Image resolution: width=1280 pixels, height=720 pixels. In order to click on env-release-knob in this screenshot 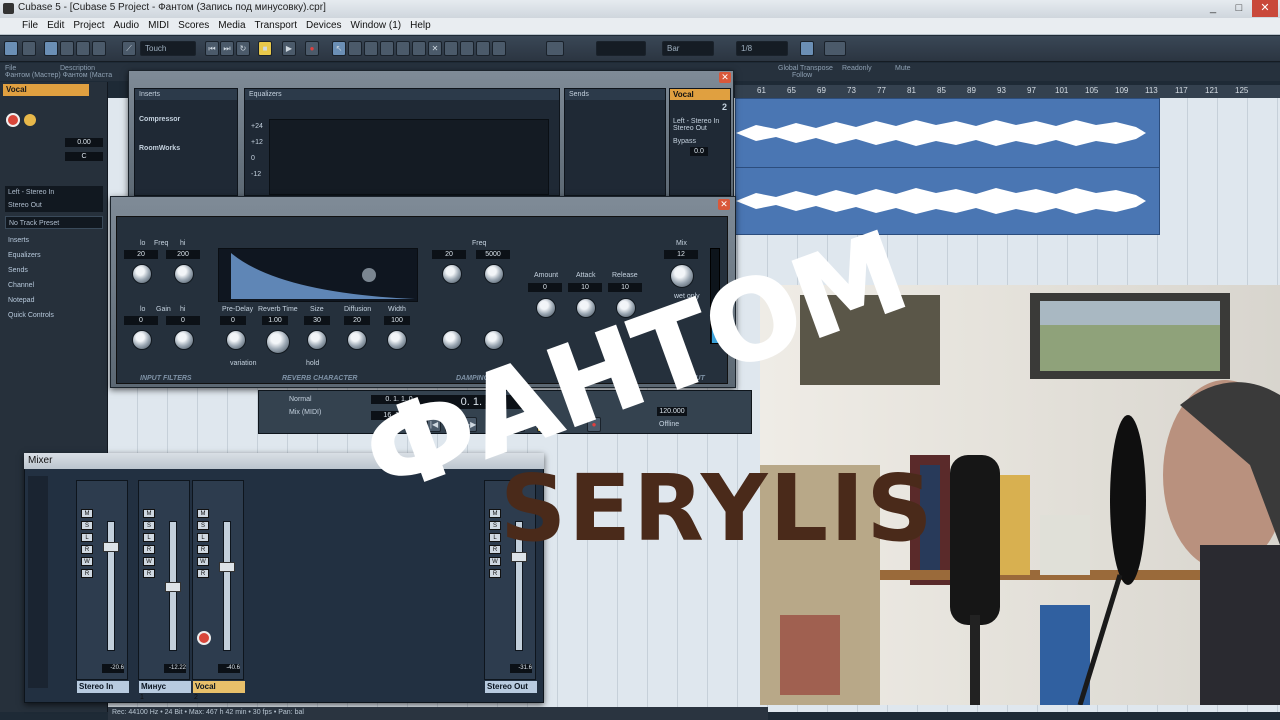, I will do `click(626, 308)`.